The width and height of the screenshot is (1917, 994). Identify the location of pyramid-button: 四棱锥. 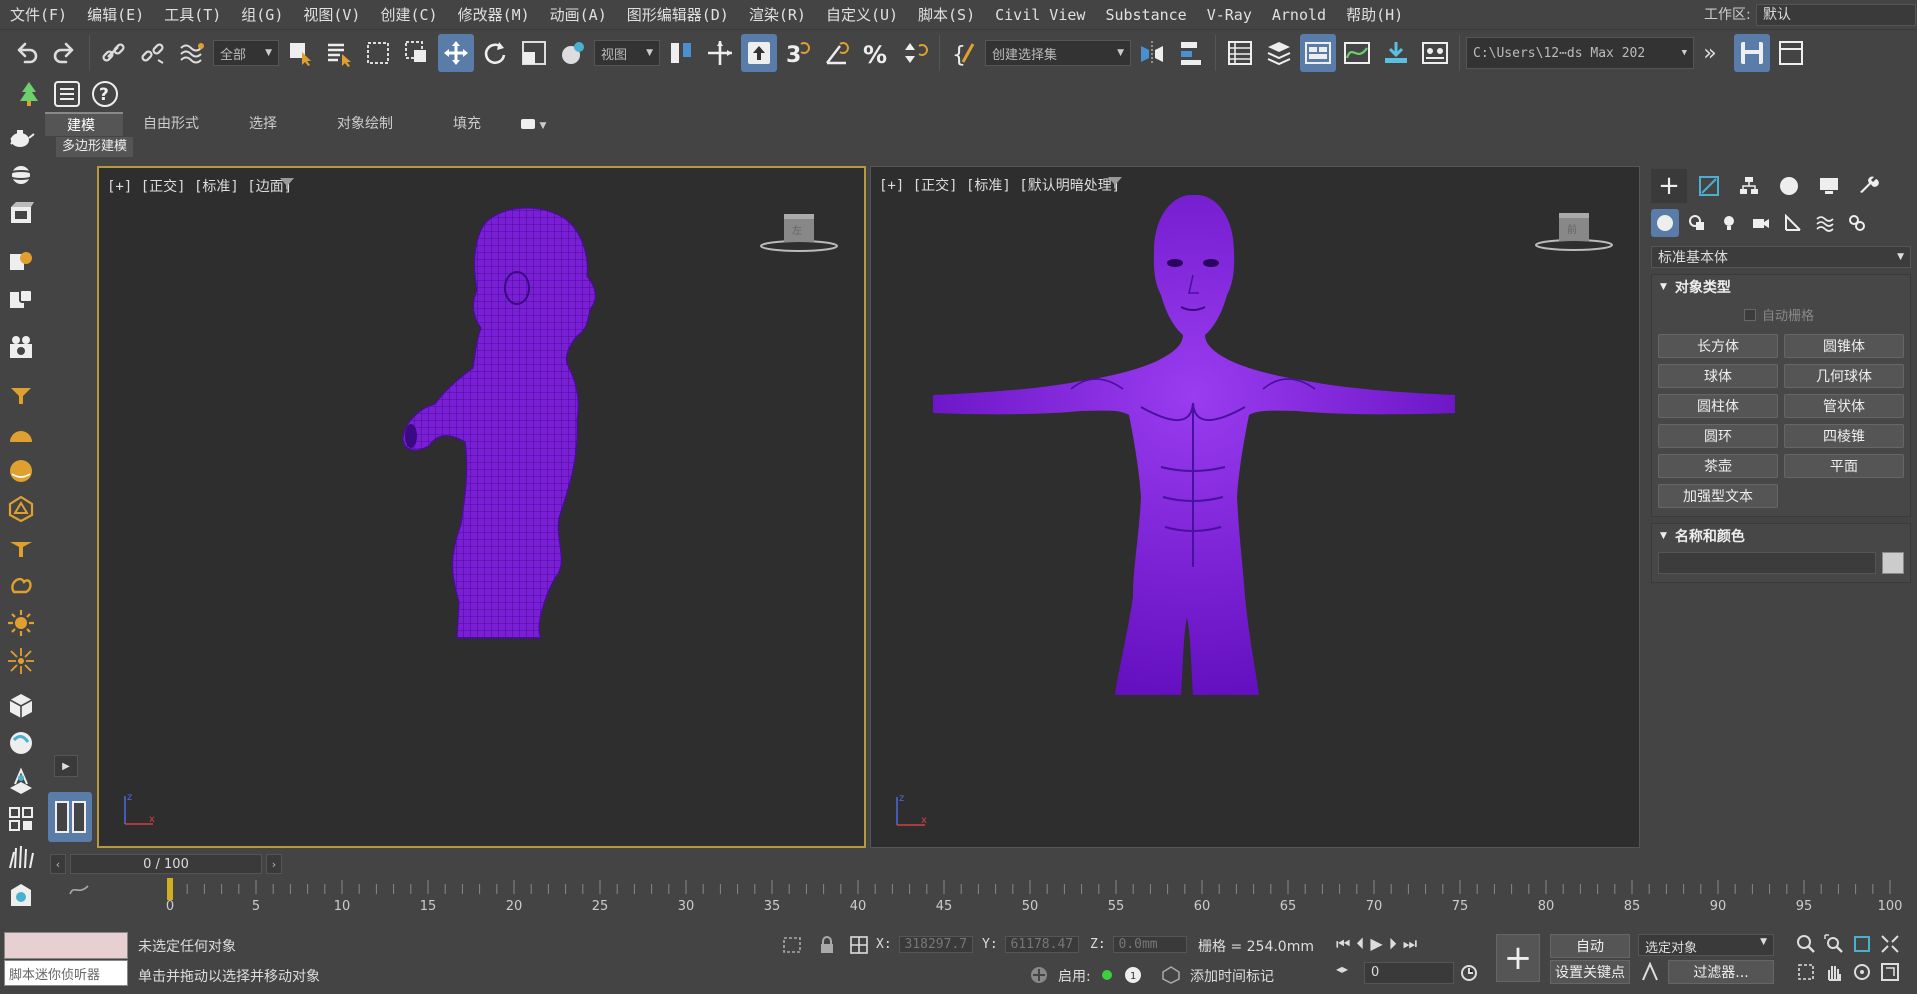
(1844, 436).